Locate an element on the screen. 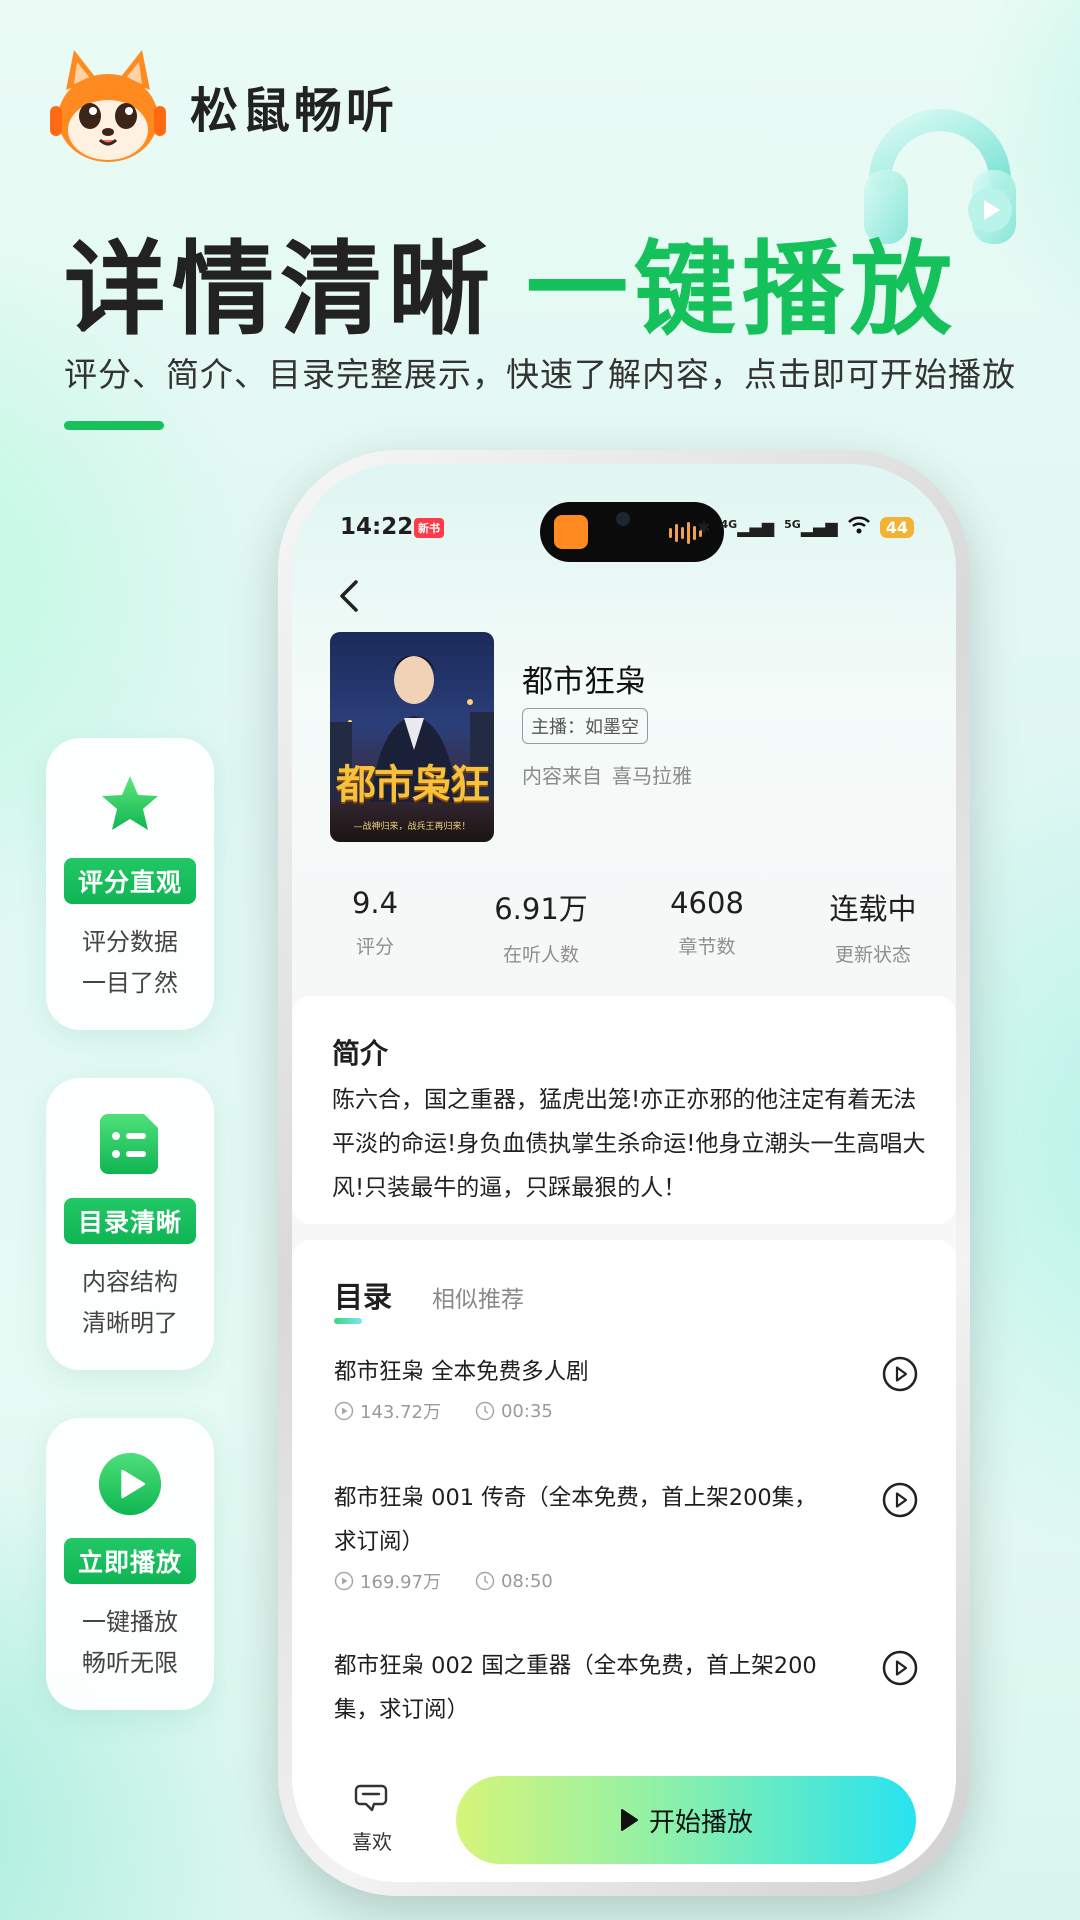 The height and width of the screenshot is (1920, 1080). feature-desc: 内容结构 清晰明了 is located at coordinates (130, 1303).